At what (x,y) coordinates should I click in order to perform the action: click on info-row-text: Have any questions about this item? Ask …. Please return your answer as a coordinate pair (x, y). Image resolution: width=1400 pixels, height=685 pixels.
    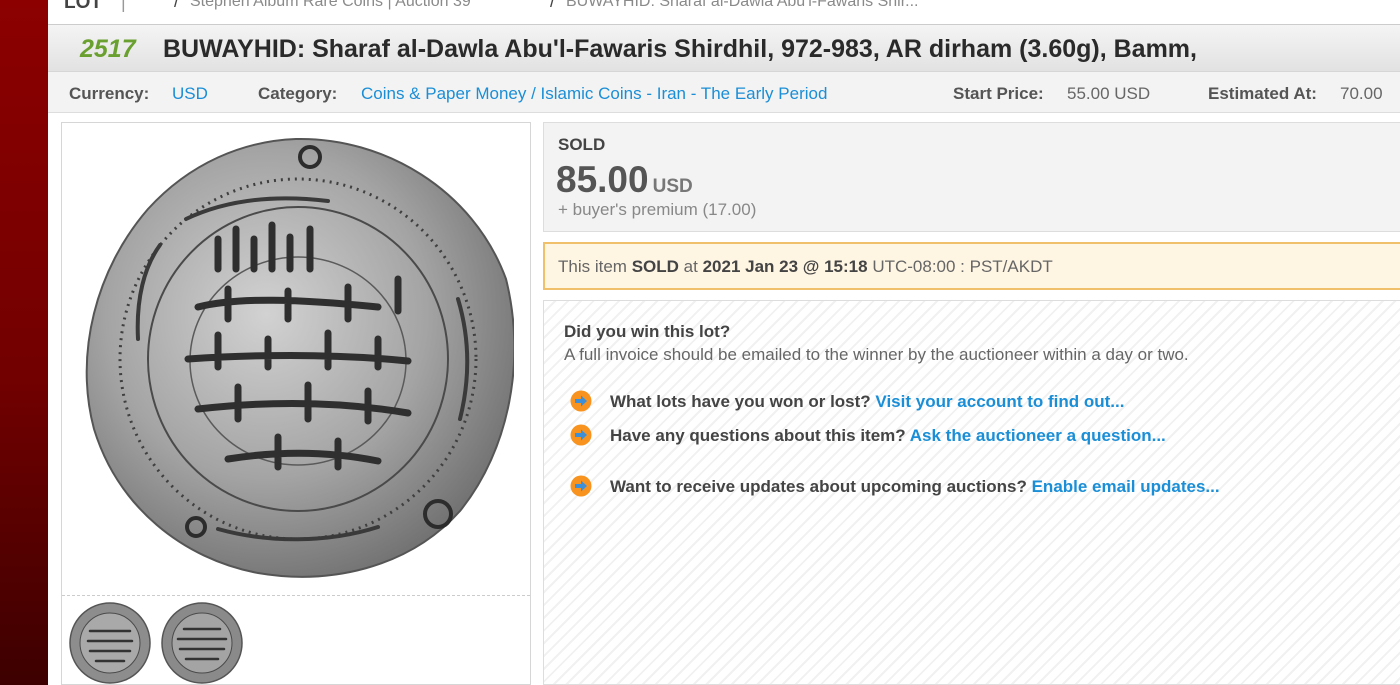
    Looking at the image, I should click on (888, 436).